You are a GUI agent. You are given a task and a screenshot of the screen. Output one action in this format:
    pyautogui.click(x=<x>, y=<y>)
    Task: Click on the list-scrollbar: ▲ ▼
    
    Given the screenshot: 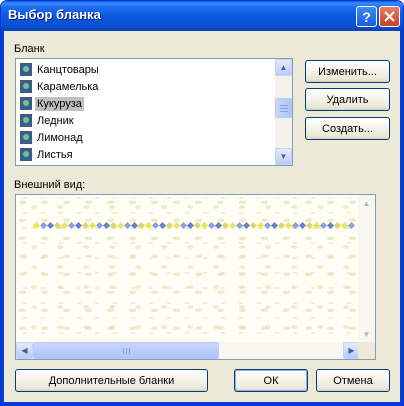 What is the action you would take?
    pyautogui.click(x=283, y=112)
    